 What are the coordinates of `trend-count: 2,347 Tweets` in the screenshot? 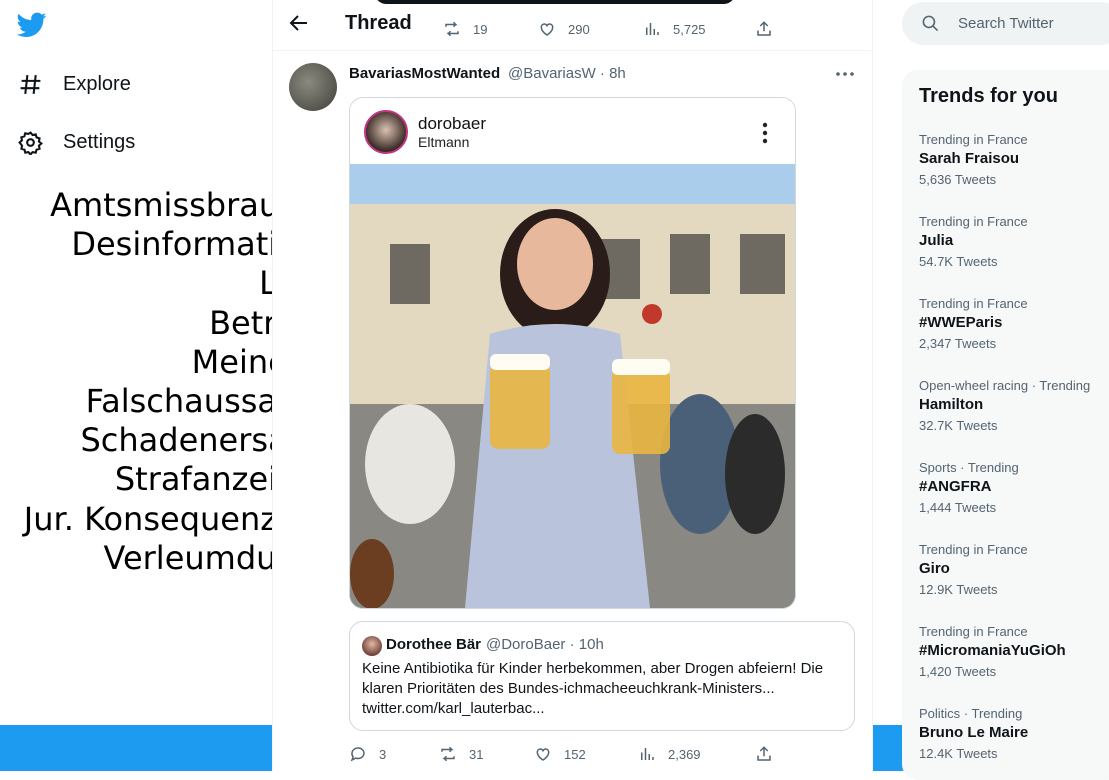 It's located at (958, 343).